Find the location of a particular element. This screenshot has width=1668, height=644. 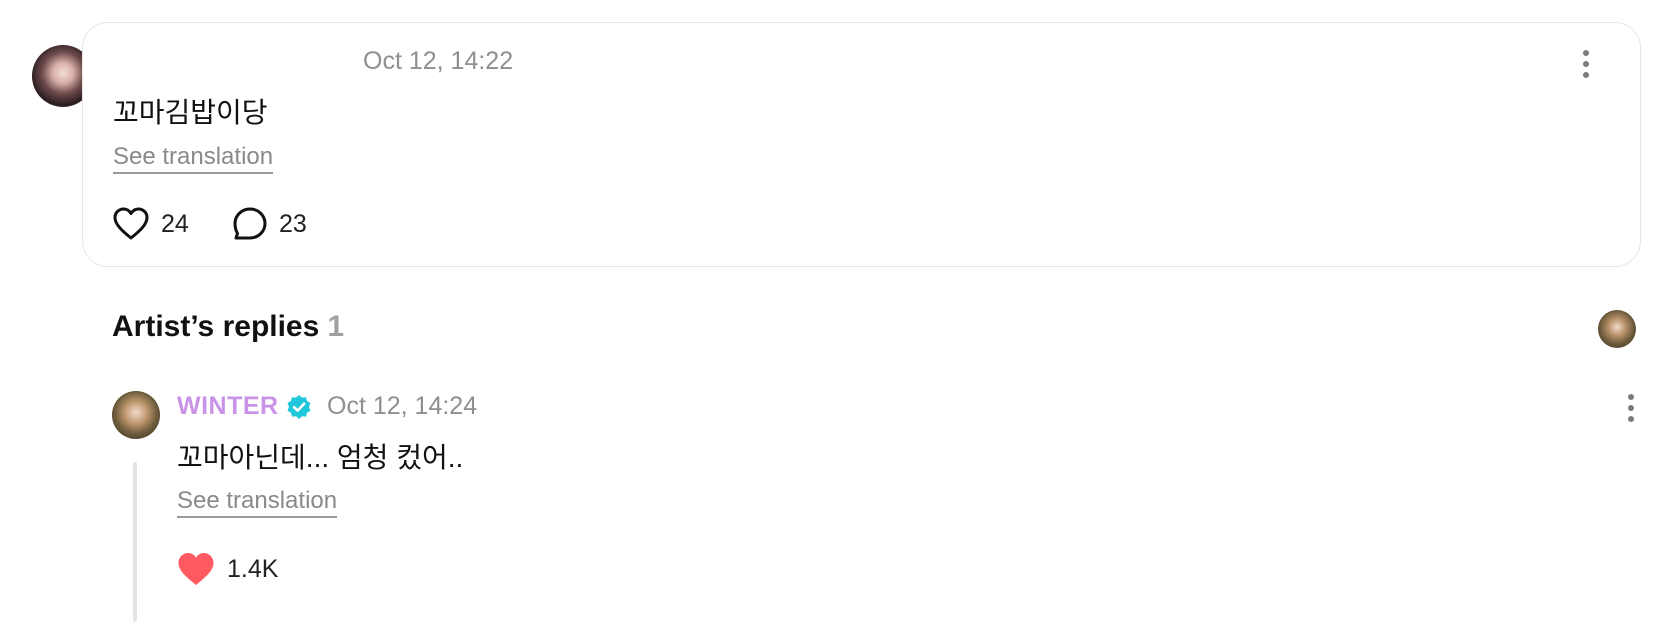

artist-replies-title: Artist’s replies is located at coordinates (216, 326).